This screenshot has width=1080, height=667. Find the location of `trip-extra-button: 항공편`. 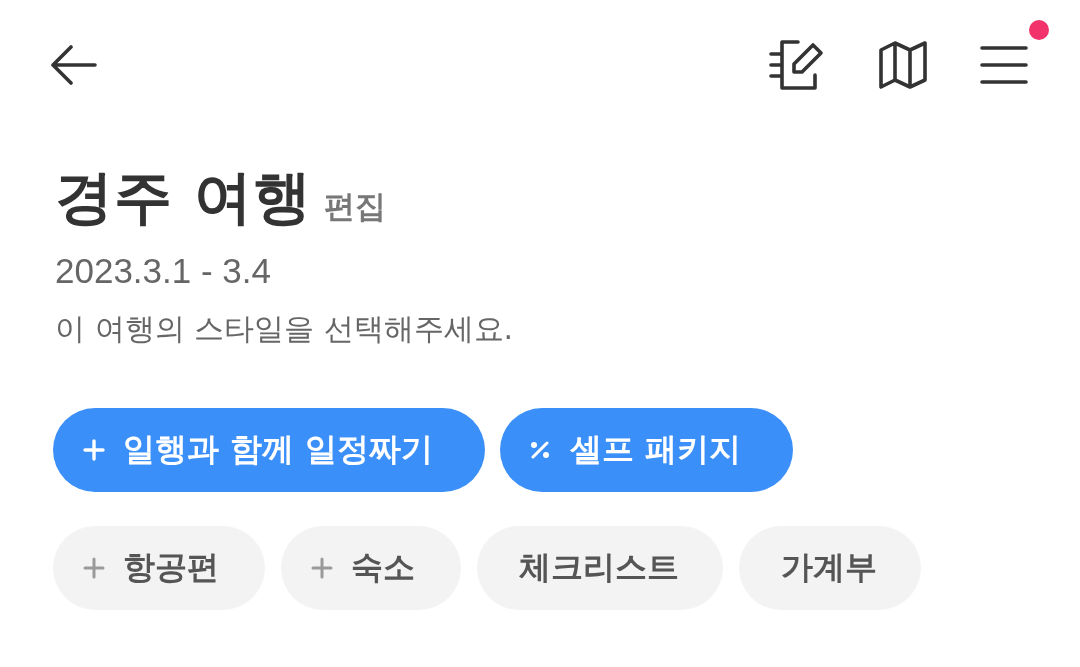

trip-extra-button: 항공편 is located at coordinates (159, 568).